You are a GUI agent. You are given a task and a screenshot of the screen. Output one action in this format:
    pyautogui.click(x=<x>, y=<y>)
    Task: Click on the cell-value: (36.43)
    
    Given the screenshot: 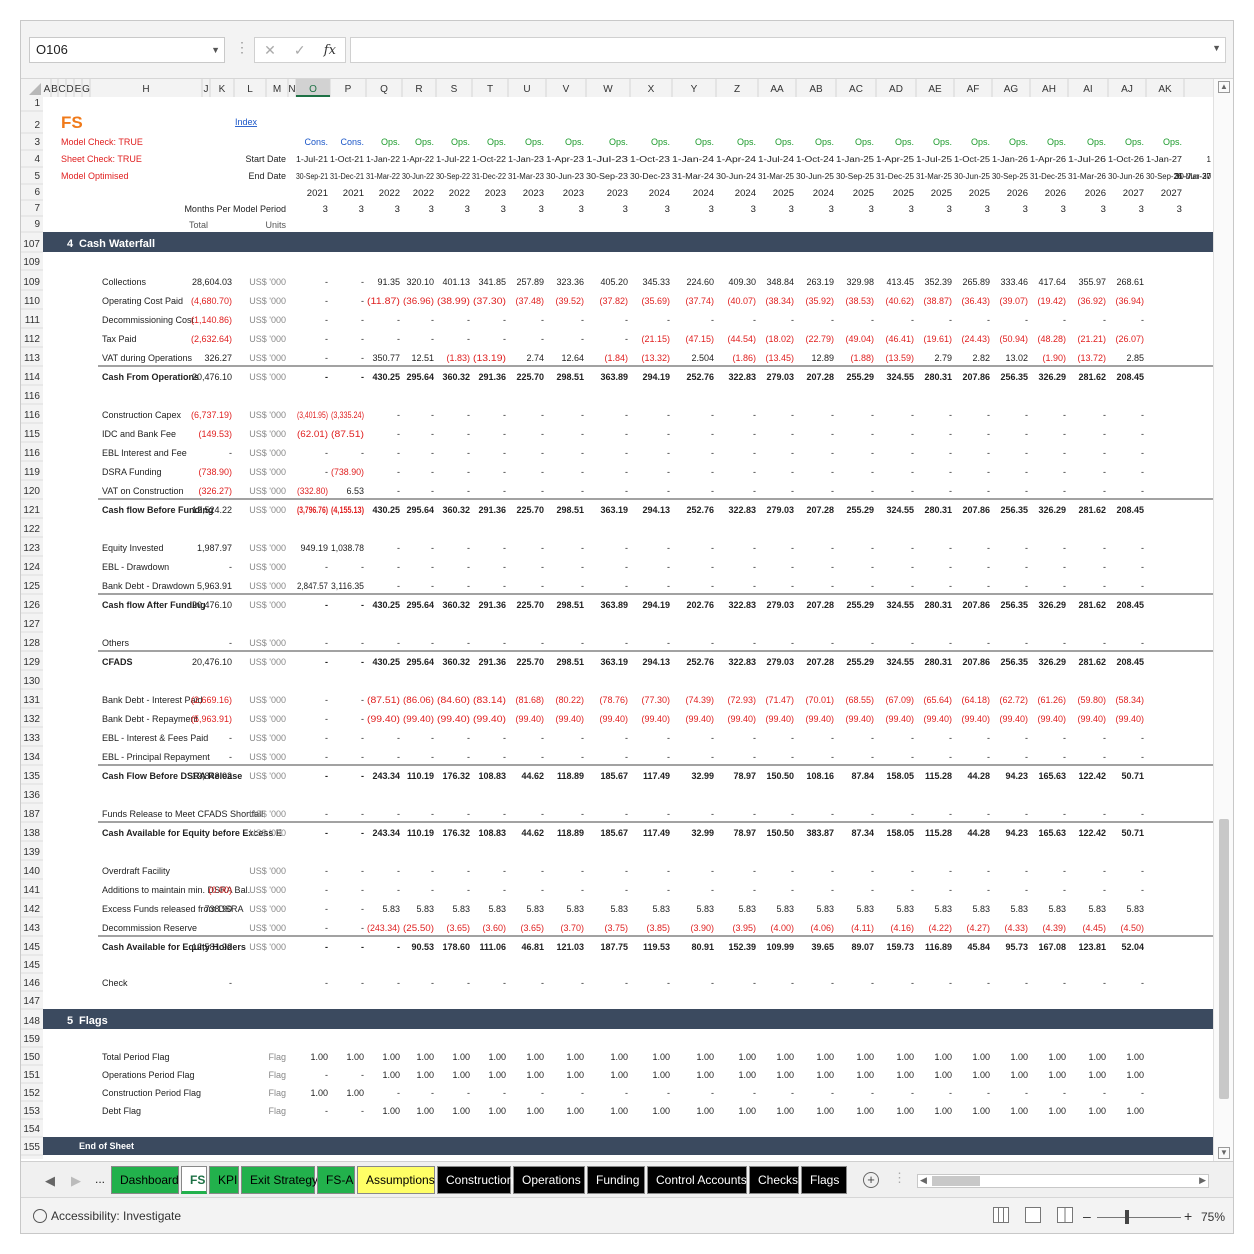 What is the action you would take?
    pyautogui.click(x=975, y=301)
    